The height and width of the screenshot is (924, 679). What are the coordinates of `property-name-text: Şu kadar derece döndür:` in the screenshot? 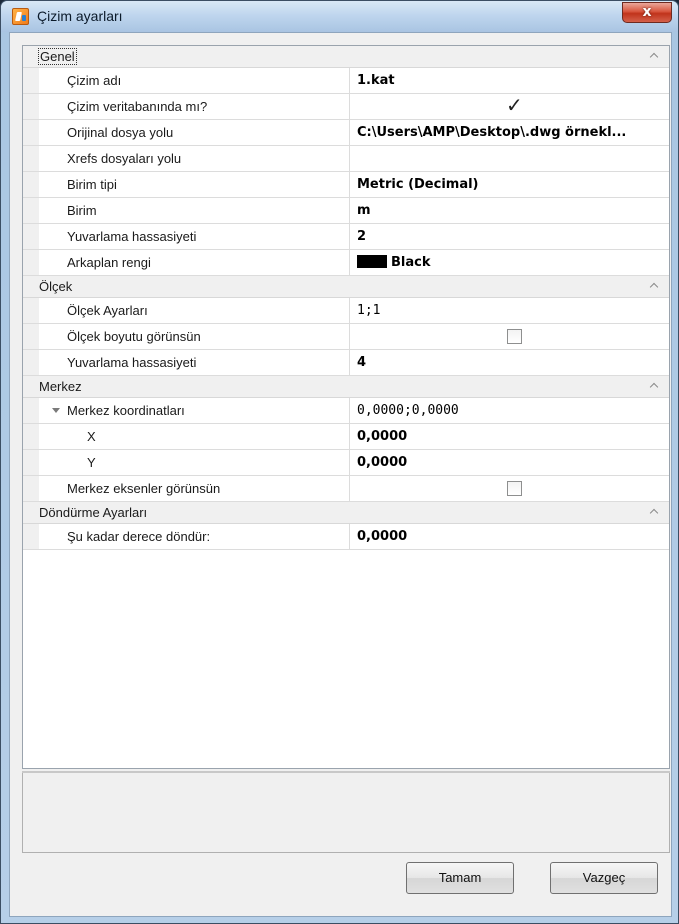 It's located at (139, 536).